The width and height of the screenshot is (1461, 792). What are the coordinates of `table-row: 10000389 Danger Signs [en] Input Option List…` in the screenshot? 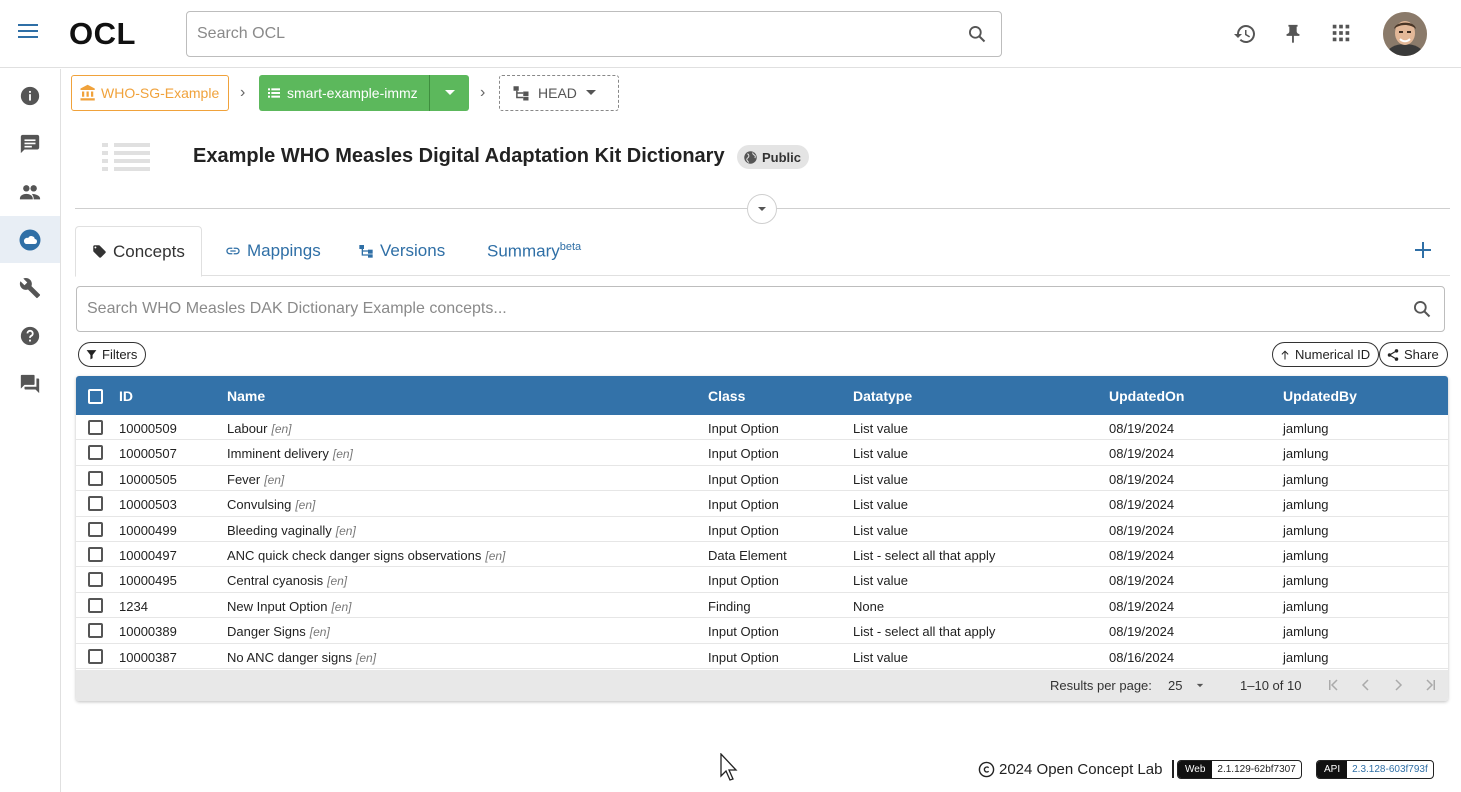 It's located at (762, 631).